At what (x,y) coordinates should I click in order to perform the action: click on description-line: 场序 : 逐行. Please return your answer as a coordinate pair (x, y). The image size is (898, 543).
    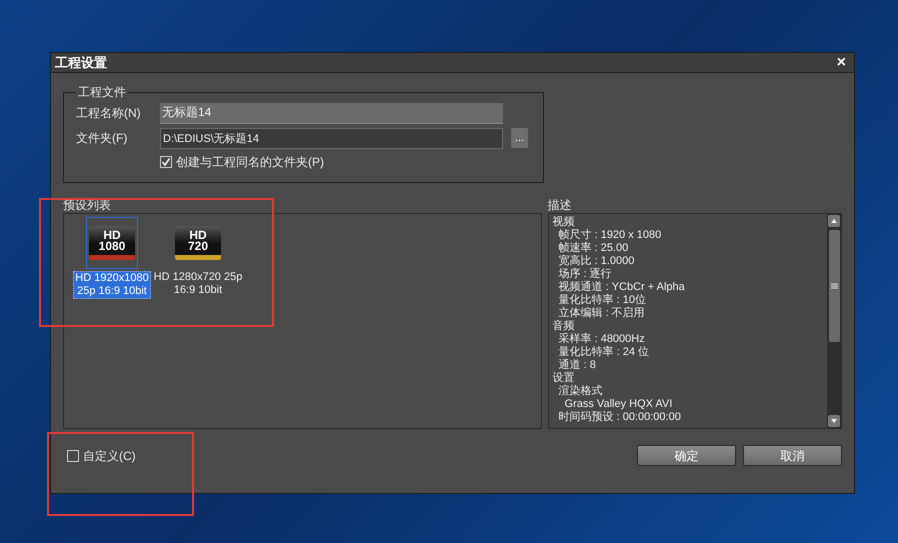
    Looking at the image, I should click on (585, 274).